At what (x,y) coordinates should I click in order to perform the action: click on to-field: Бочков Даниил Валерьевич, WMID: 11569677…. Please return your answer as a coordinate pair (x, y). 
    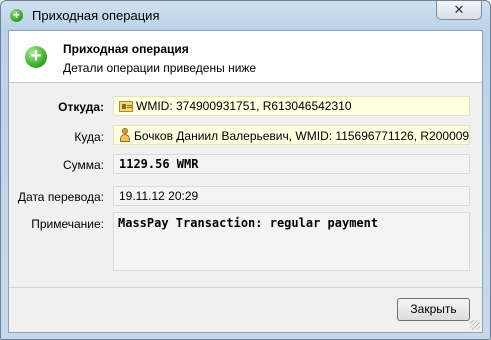
    Looking at the image, I should click on (291, 135).